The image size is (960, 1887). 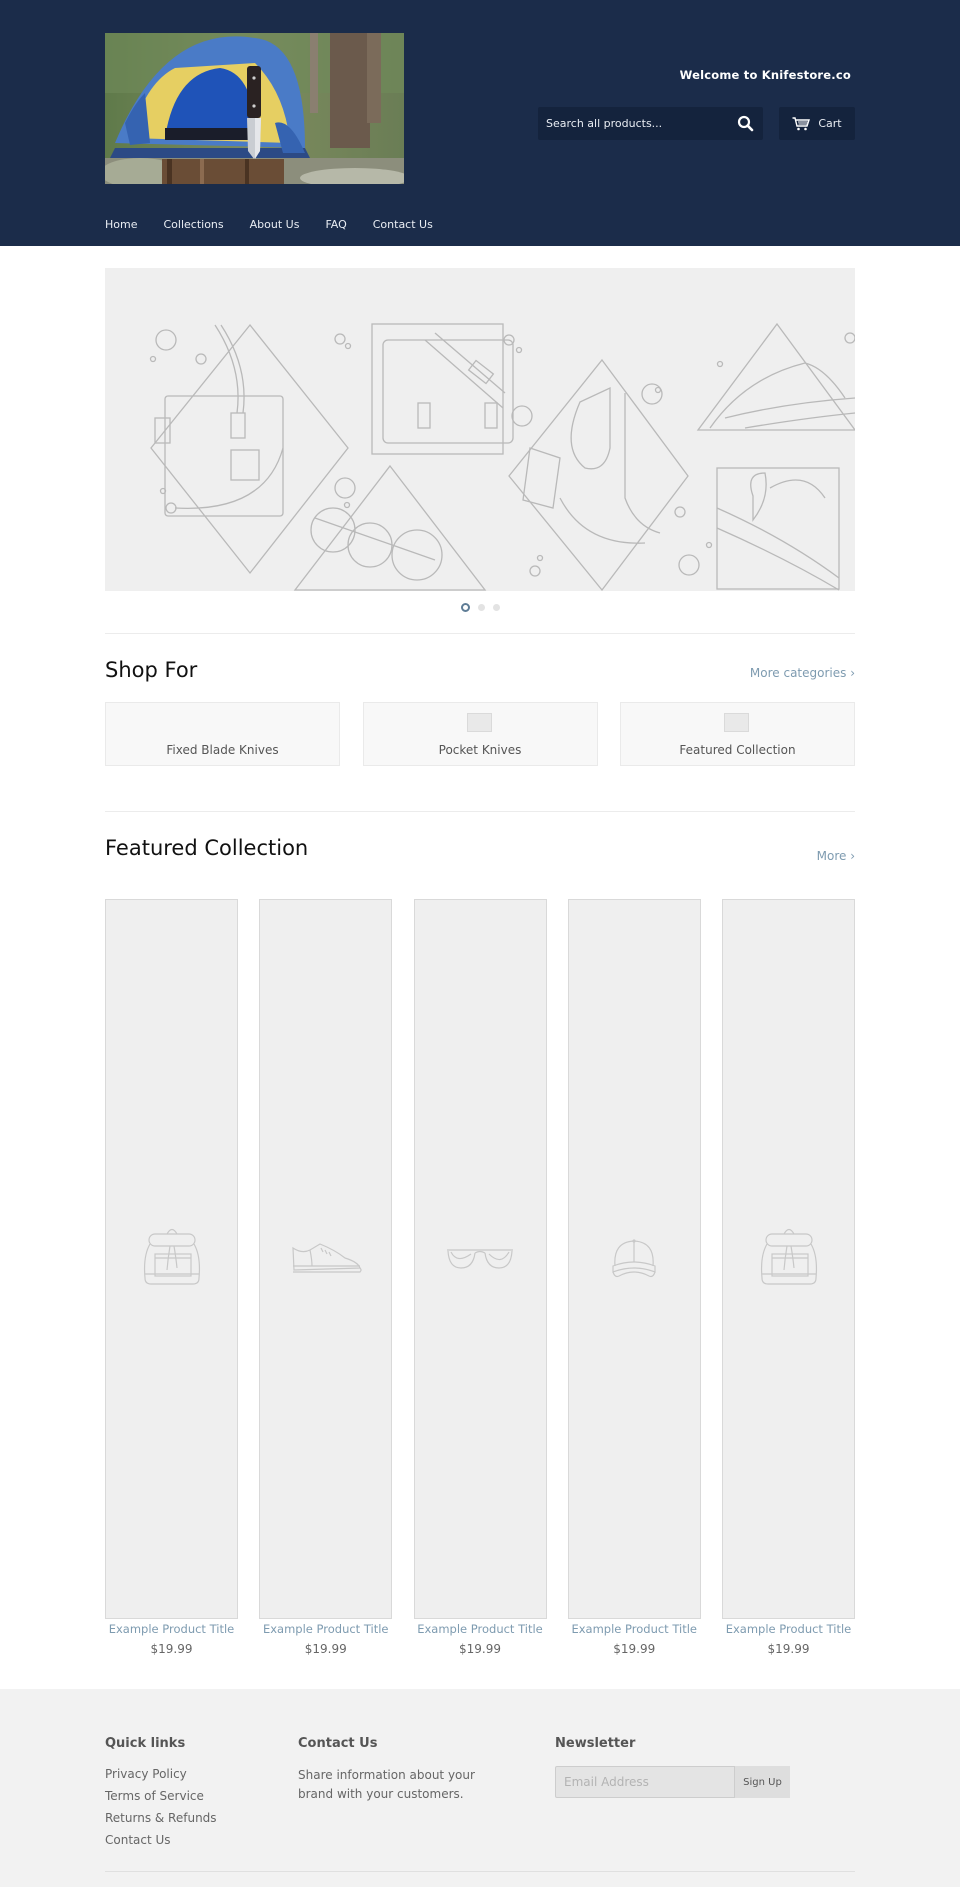 What do you see at coordinates (390, 527) in the screenshot?
I see `glasses-illustration` at bounding box center [390, 527].